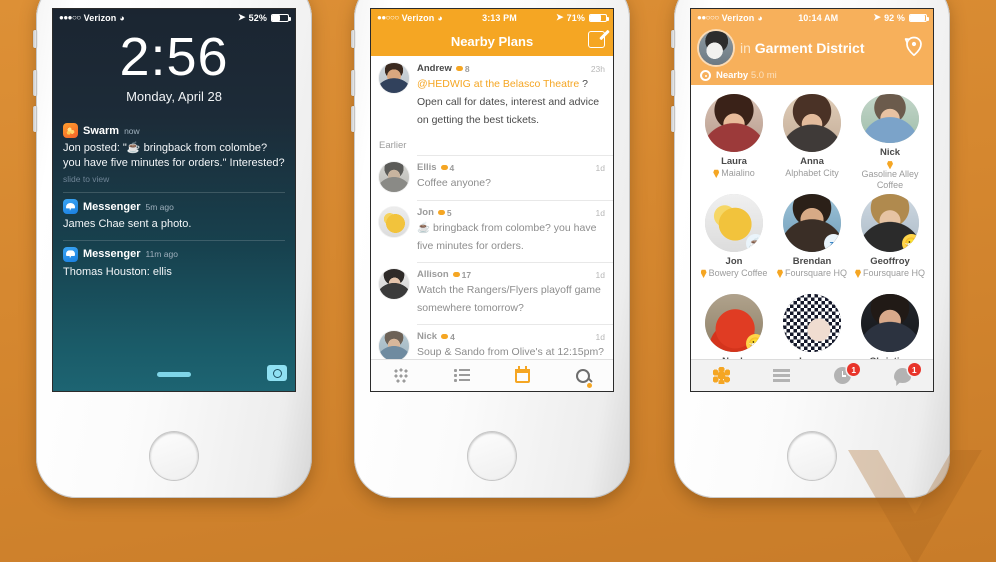 This screenshot has width=996, height=562. I want to click on tab-messages: 1, so click(903, 375).